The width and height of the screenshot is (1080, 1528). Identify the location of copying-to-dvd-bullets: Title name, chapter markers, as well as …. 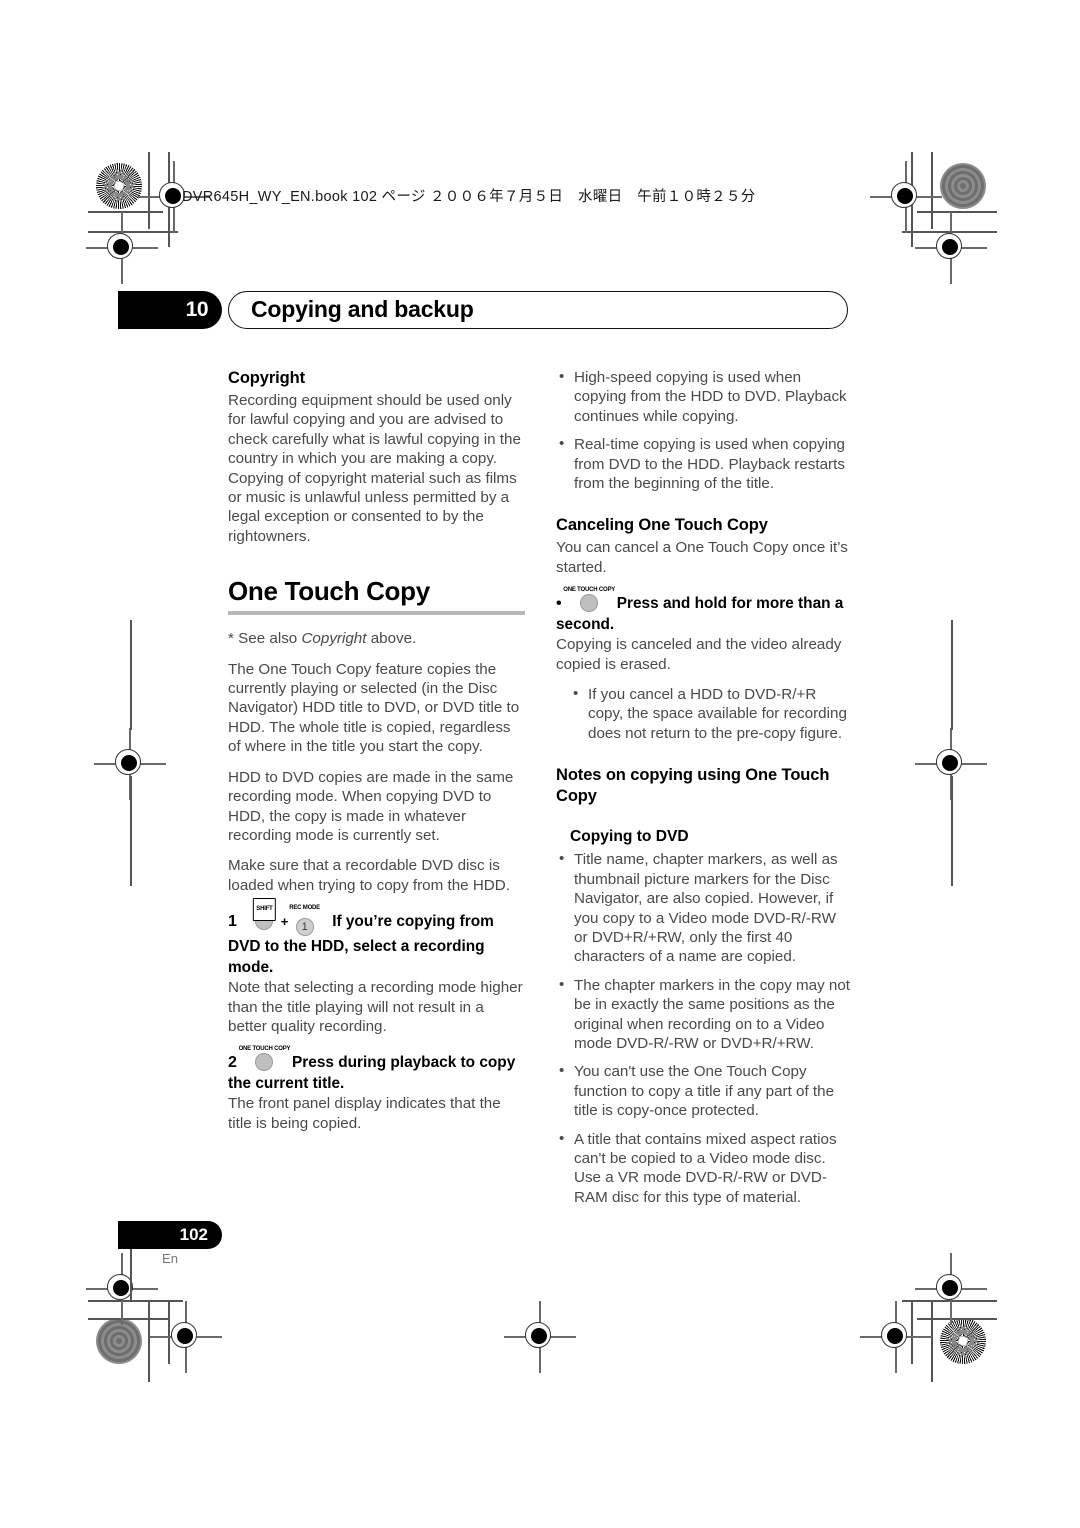
(704, 1028).